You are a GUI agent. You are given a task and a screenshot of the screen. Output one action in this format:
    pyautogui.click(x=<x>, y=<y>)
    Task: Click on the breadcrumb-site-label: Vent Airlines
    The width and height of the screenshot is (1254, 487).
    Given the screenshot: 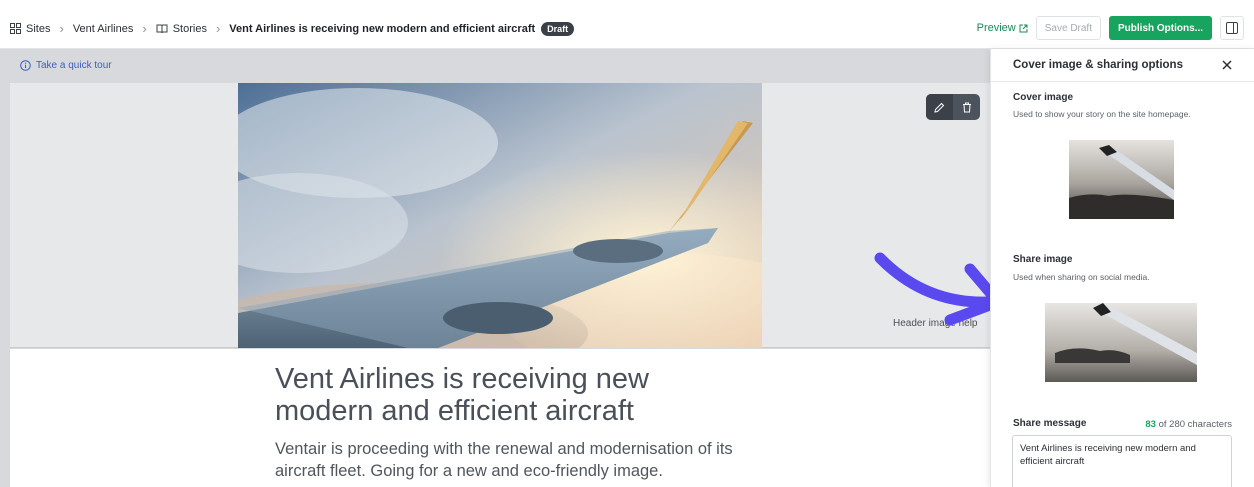 What is the action you would take?
    pyautogui.click(x=103, y=28)
    